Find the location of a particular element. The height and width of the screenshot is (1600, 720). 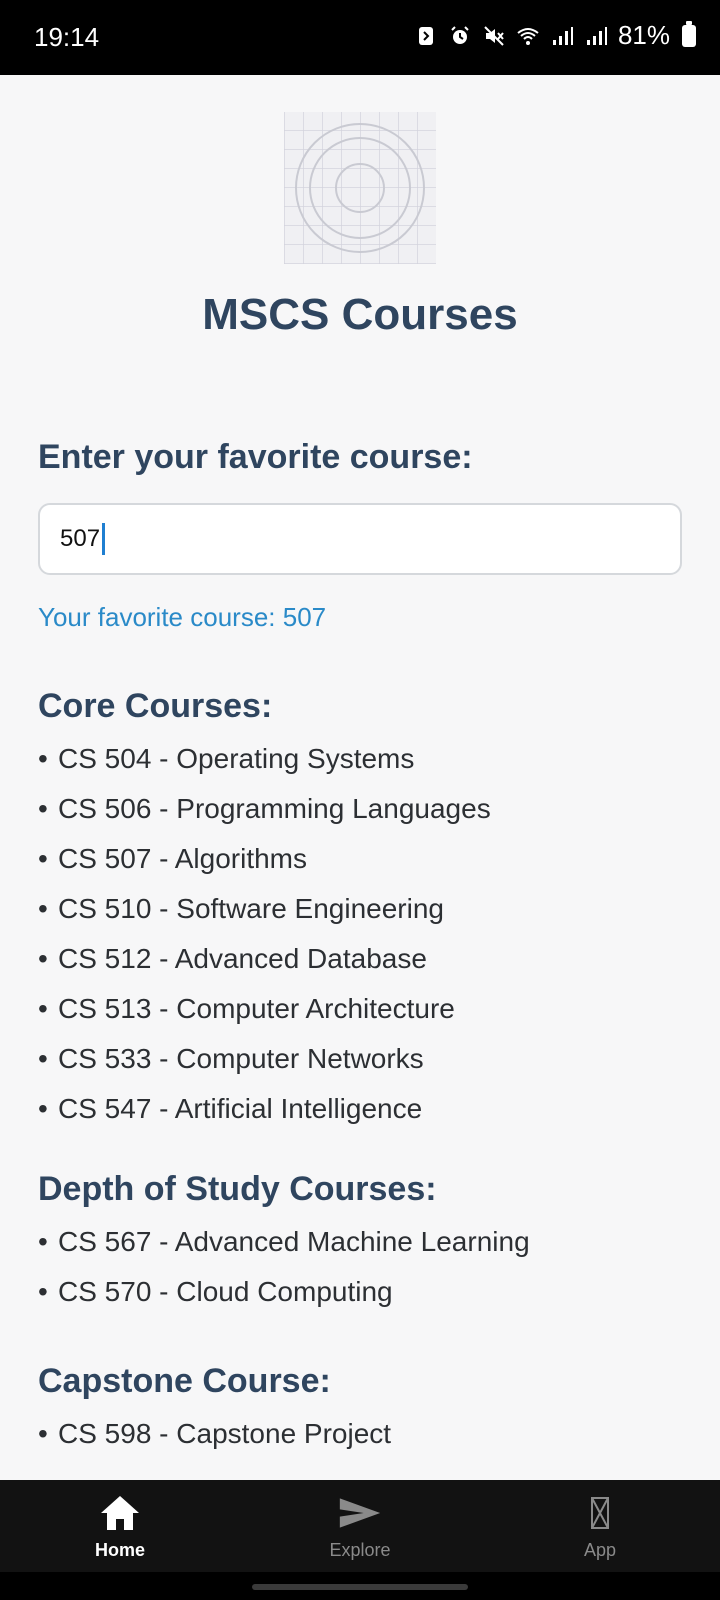

core-courses-heading: Core Courses: is located at coordinates (155, 706).